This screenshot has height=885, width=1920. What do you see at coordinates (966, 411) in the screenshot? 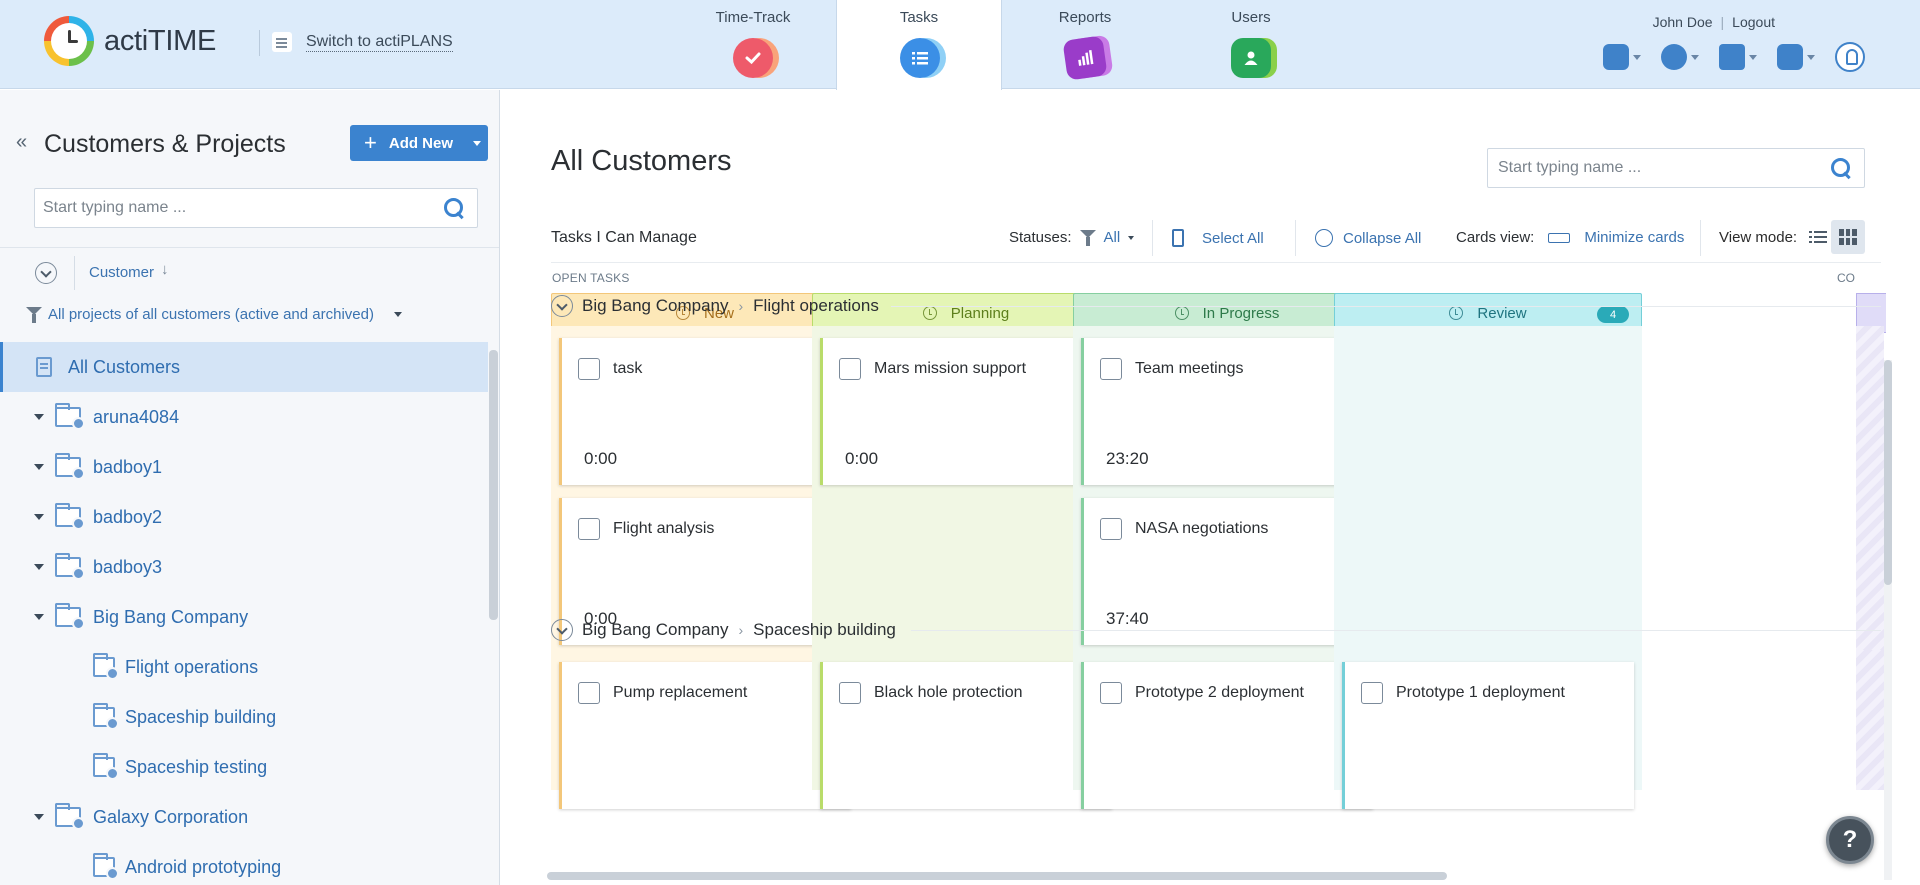
I see `task-card: Mars mission support 0:00` at bounding box center [966, 411].